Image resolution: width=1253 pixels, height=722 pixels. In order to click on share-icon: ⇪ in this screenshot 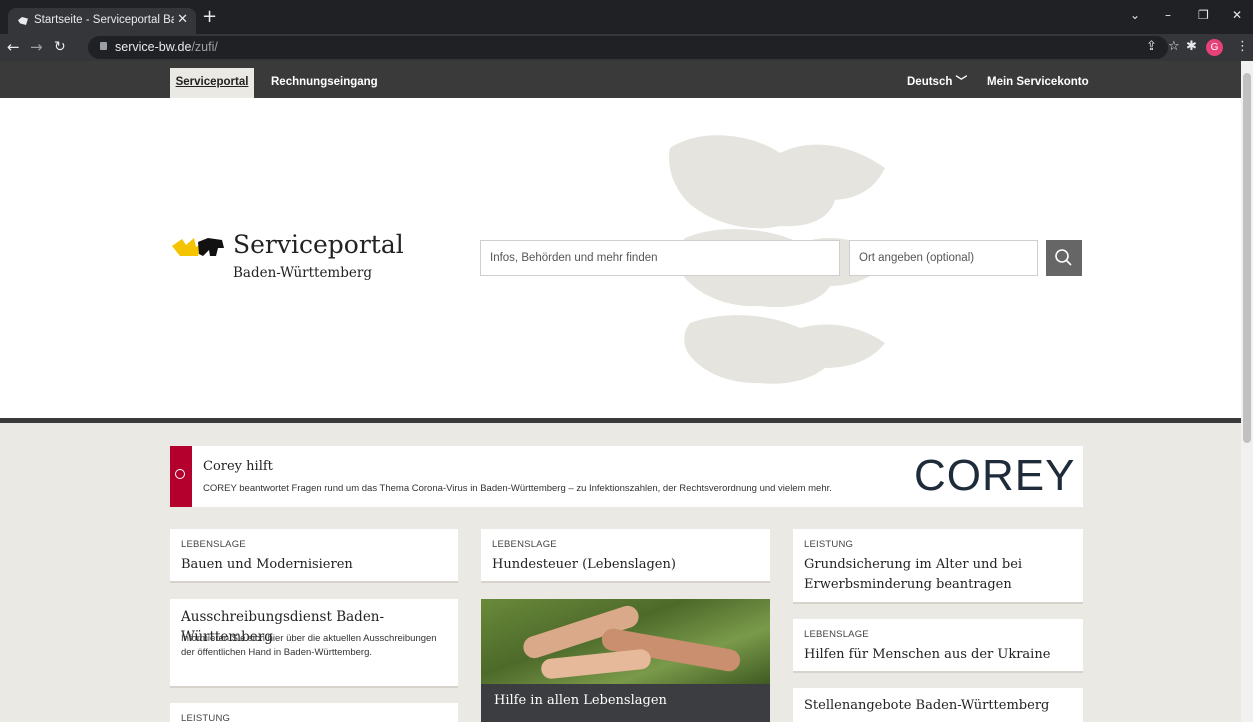, I will do `click(1151, 46)`.